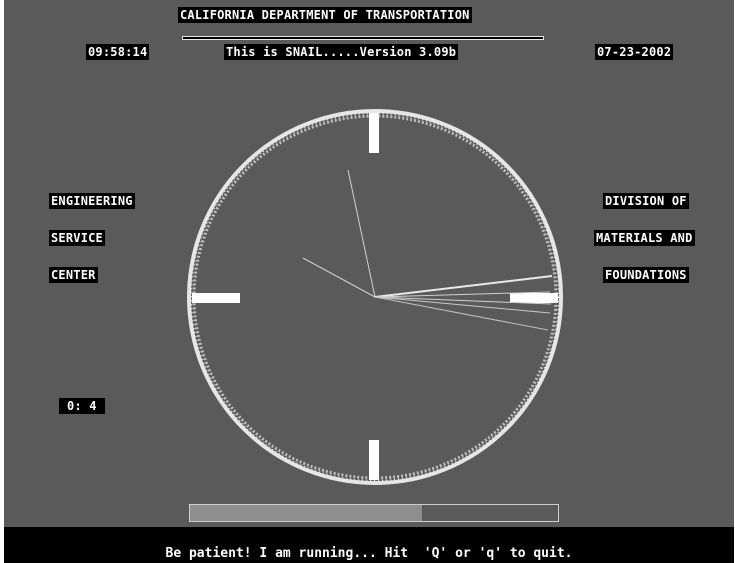 Image resolution: width=735 pixels, height=563 pixels. Describe the element at coordinates (374, 133) in the screenshot. I see `dial-tick-top` at that location.